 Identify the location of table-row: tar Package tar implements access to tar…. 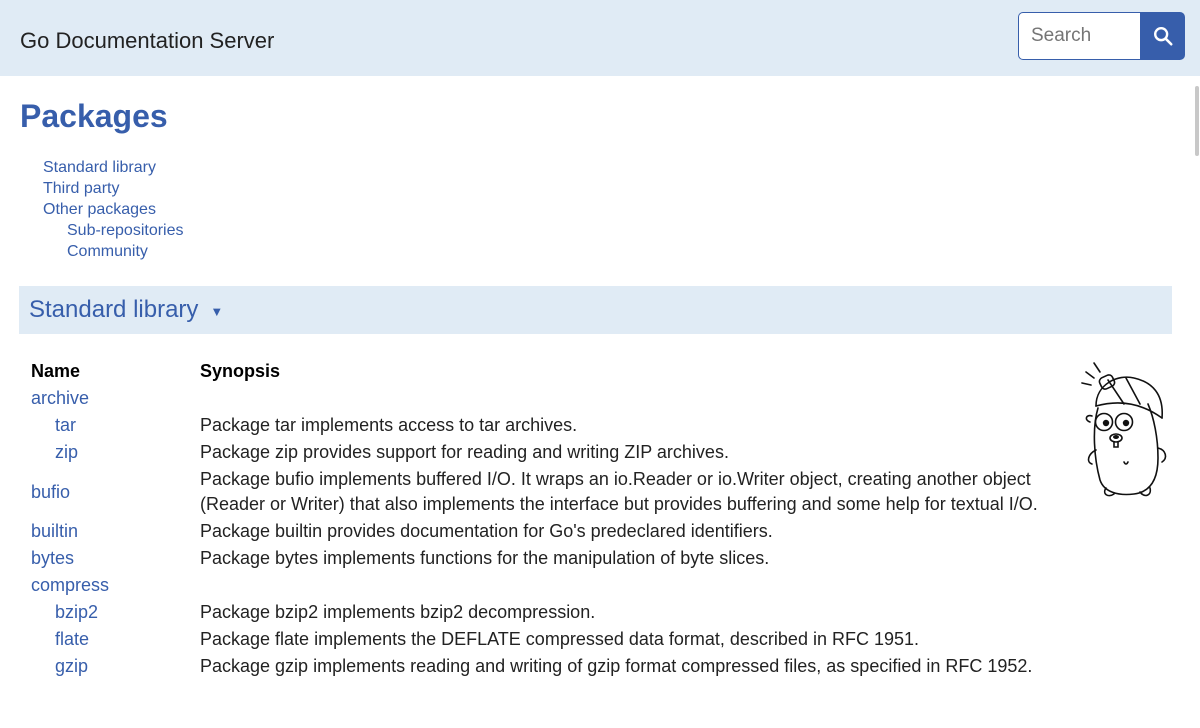
(546, 425).